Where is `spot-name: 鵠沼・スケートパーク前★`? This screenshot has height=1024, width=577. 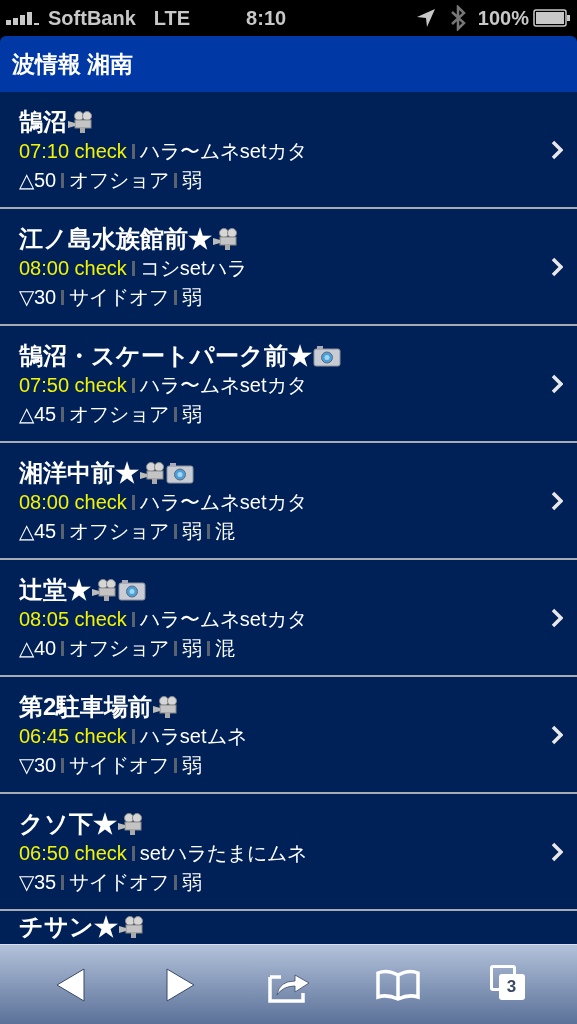 spot-name: 鵠沼・スケートパーク前★ is located at coordinates (165, 355).